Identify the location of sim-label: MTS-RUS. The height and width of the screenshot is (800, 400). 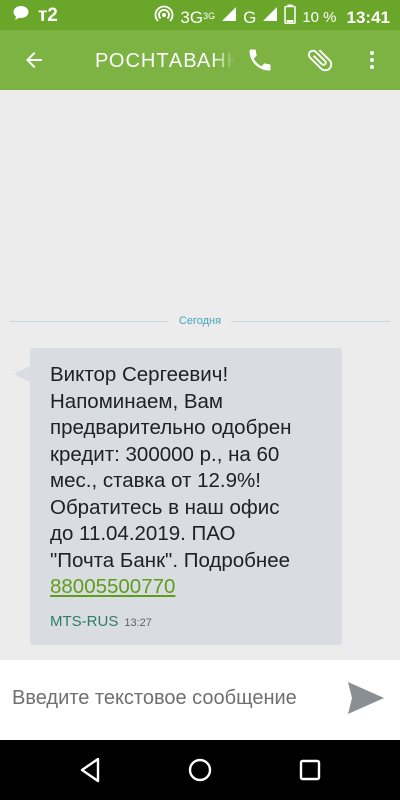
(84, 621).